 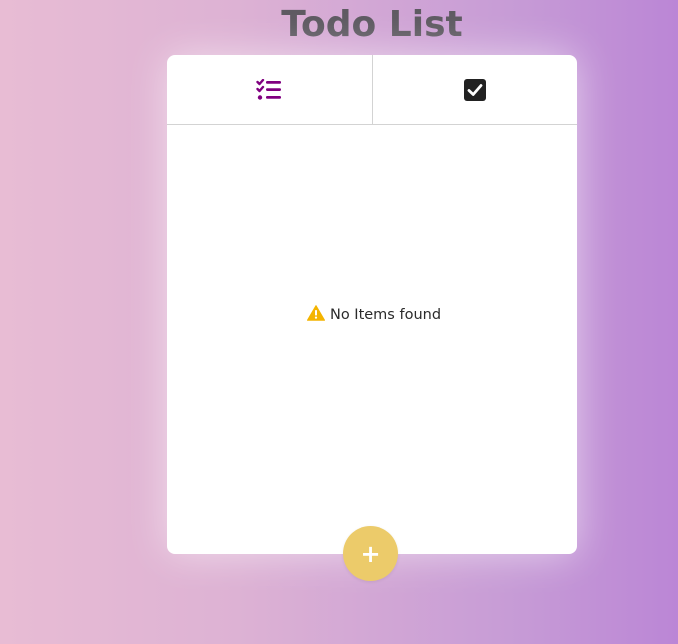 I want to click on tab-pending-items, so click(x=269, y=89).